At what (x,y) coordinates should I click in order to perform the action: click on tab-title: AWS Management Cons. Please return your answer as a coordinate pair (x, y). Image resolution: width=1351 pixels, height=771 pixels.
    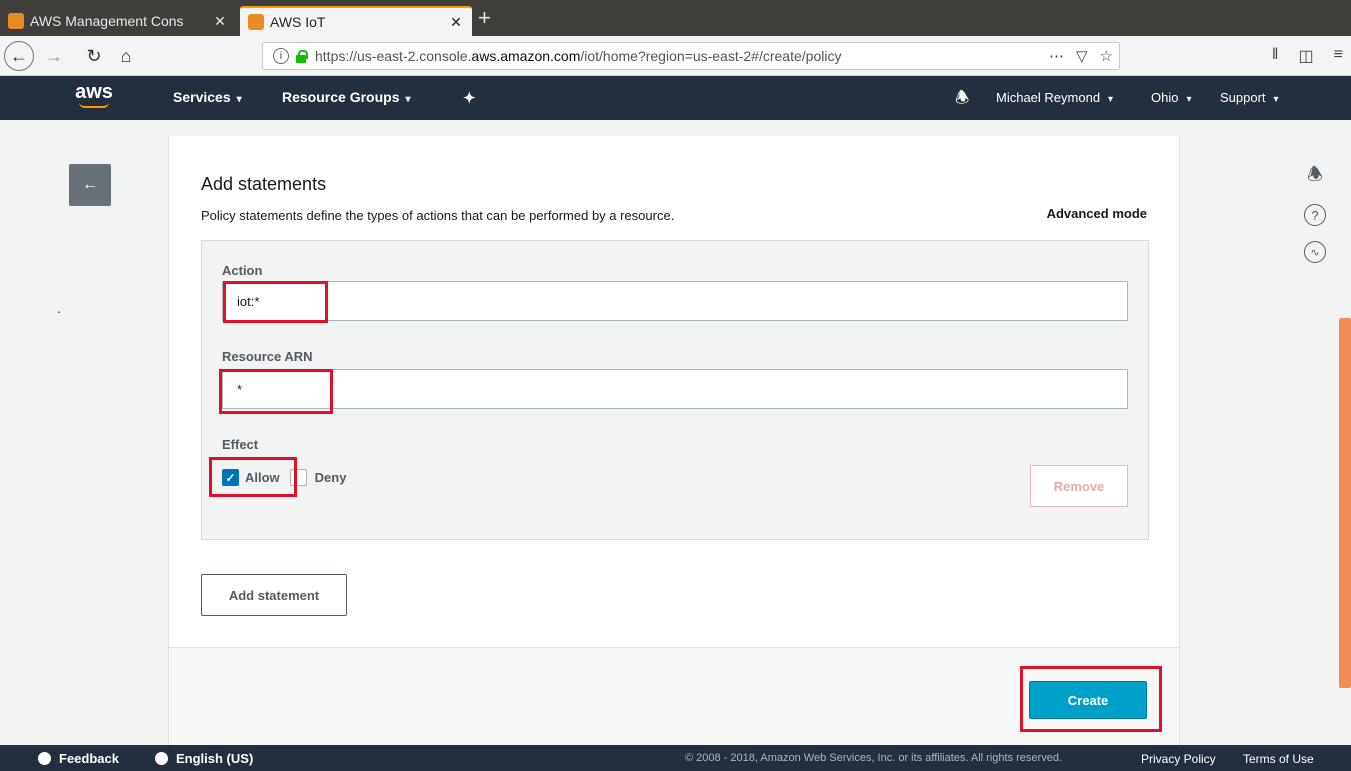
    Looking at the image, I should click on (107, 21).